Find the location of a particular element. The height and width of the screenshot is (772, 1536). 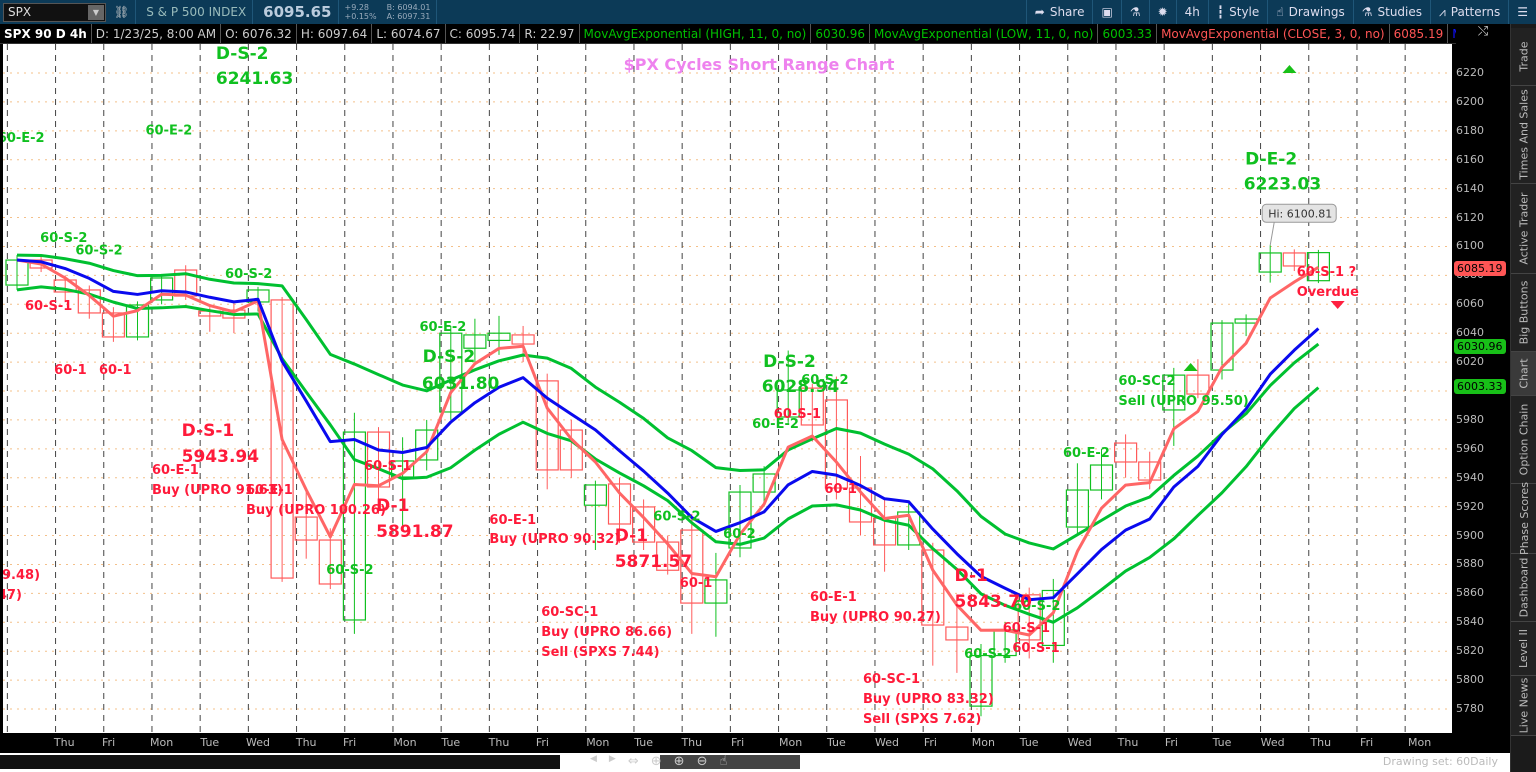

last-price: 6095.65 is located at coordinates (297, 12).